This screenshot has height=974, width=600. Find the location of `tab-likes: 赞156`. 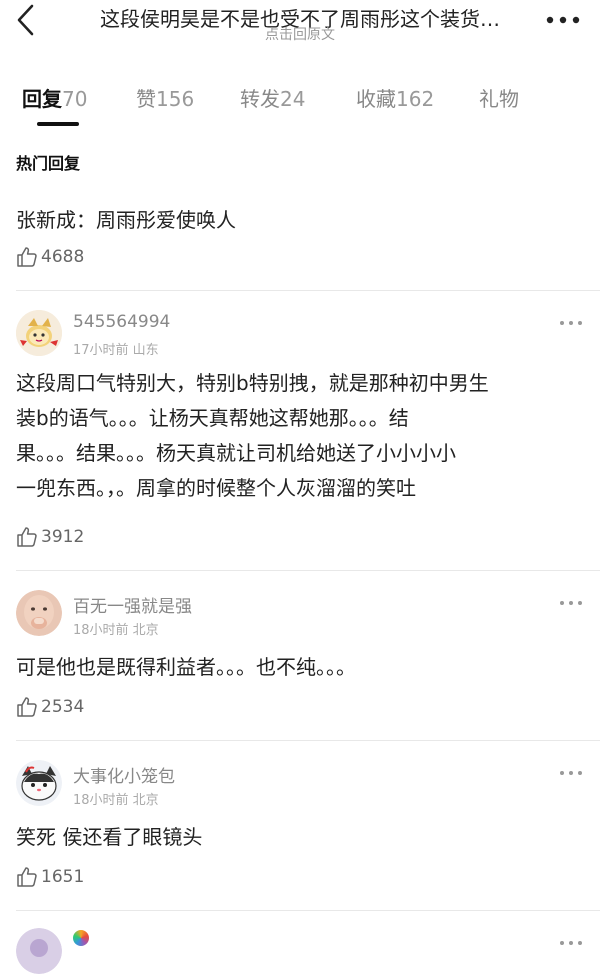

tab-likes: 赞156 is located at coordinates (165, 97).